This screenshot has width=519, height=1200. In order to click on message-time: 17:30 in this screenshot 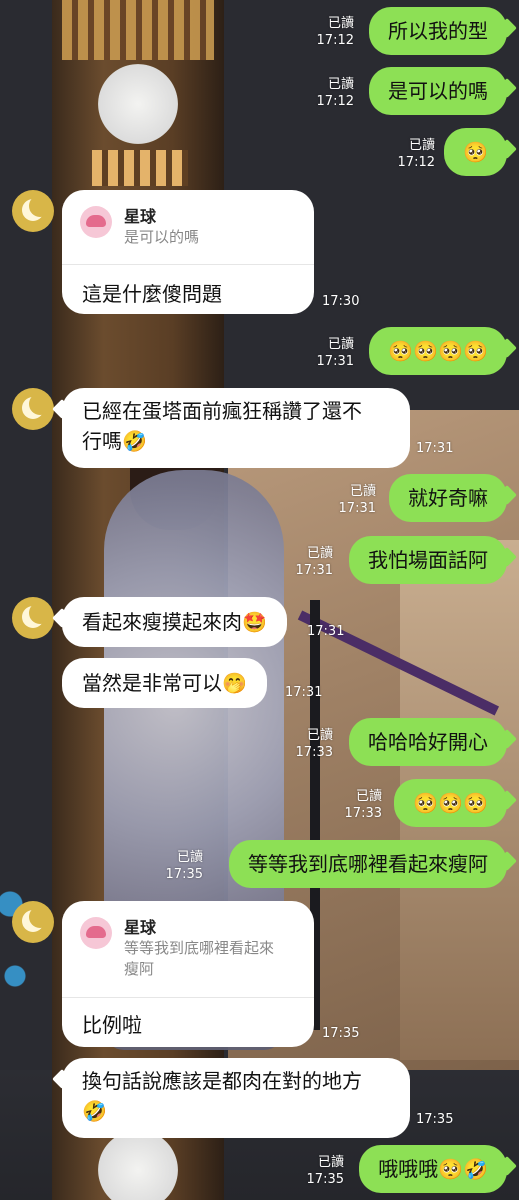, I will do `click(341, 301)`.